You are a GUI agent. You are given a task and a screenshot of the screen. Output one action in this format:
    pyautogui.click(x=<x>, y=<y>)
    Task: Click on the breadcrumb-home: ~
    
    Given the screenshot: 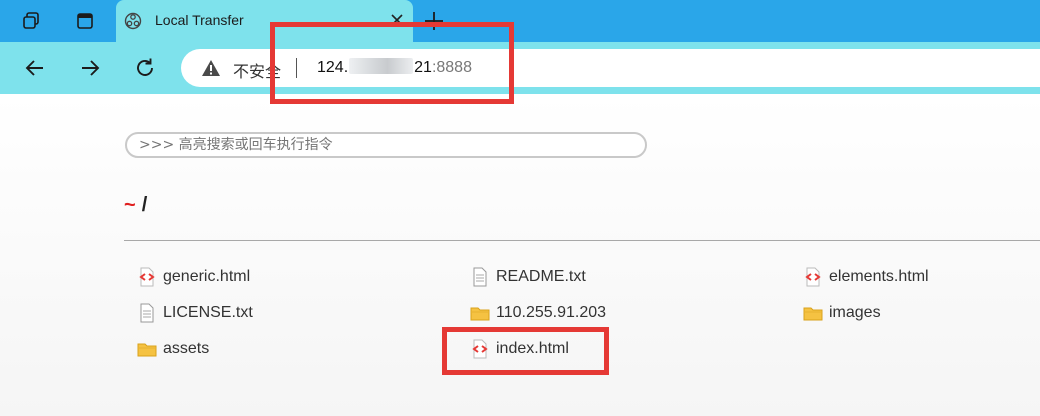 What is the action you would take?
    pyautogui.click(x=130, y=205)
    